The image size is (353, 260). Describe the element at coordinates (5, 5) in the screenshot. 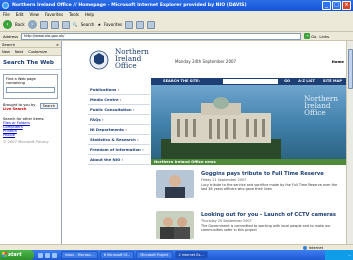

I see `ie-icon` at that location.